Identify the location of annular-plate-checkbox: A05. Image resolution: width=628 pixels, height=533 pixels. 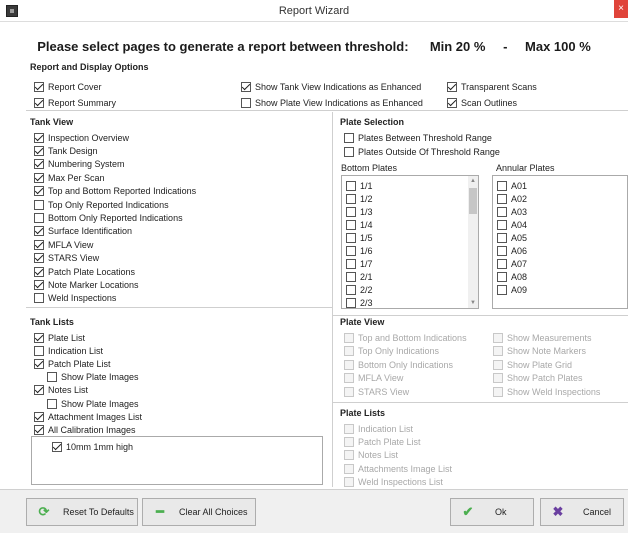
(512, 237).